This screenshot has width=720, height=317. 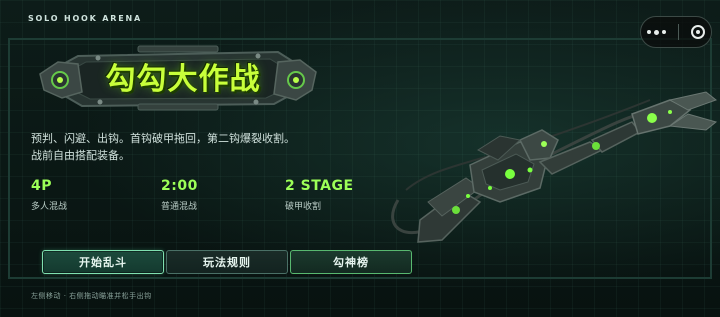 I want to click on capsule-divider, so click(x=678, y=32).